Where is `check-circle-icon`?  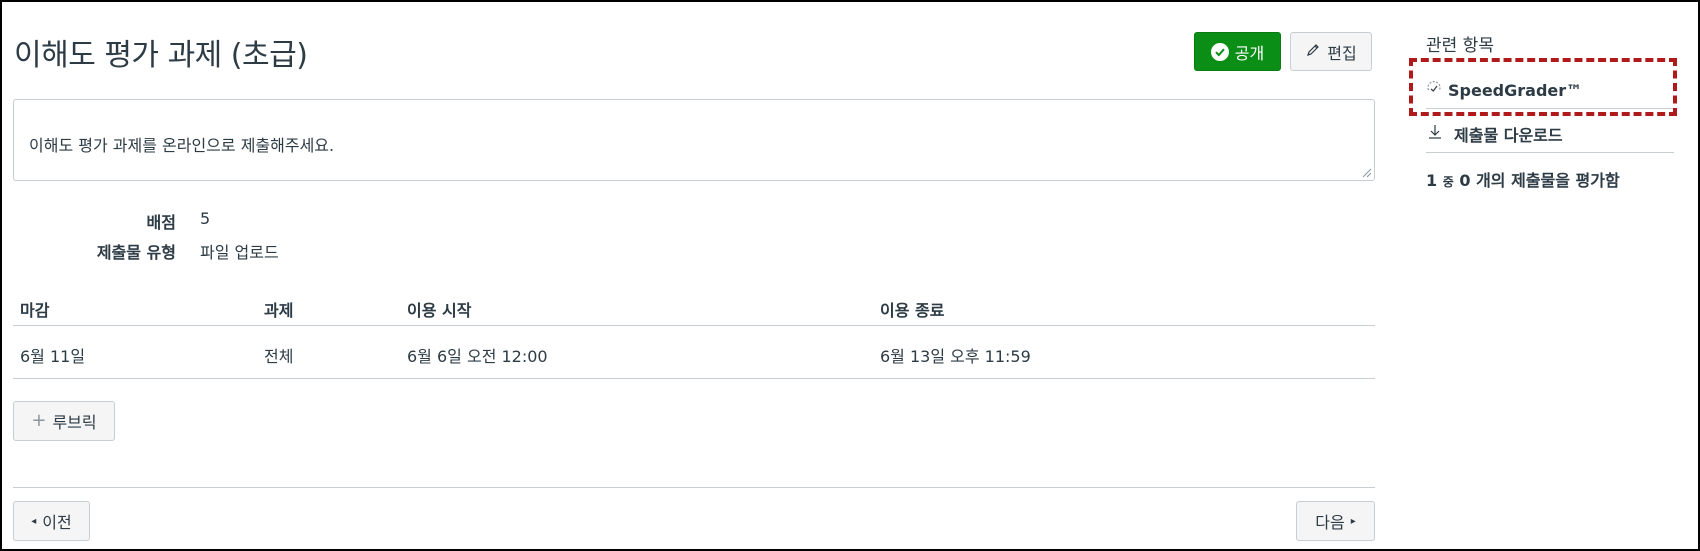 check-circle-icon is located at coordinates (1219, 51).